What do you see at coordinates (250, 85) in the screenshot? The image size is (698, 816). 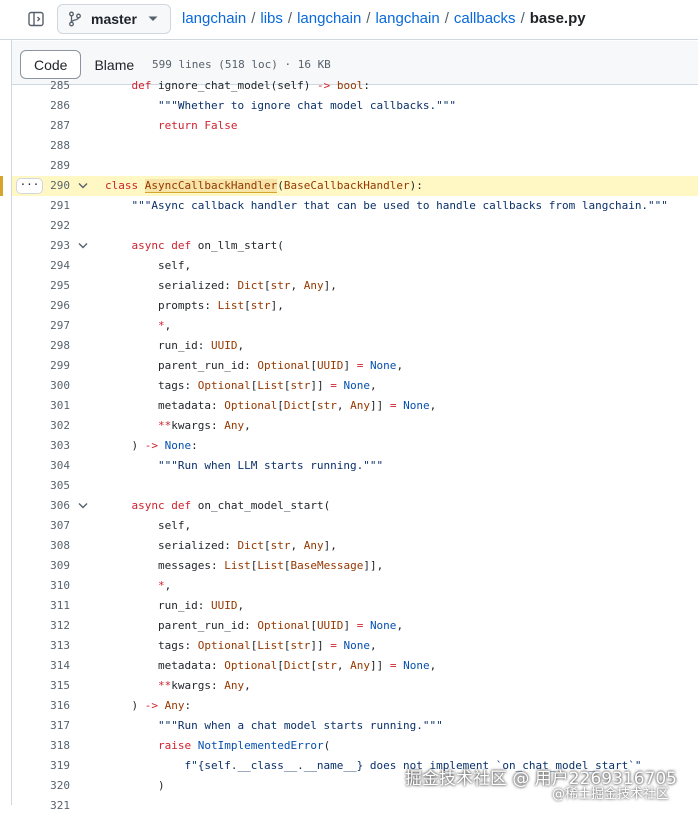 I see `code-text: def ignore_chat_model(self) -> bool:` at bounding box center [250, 85].